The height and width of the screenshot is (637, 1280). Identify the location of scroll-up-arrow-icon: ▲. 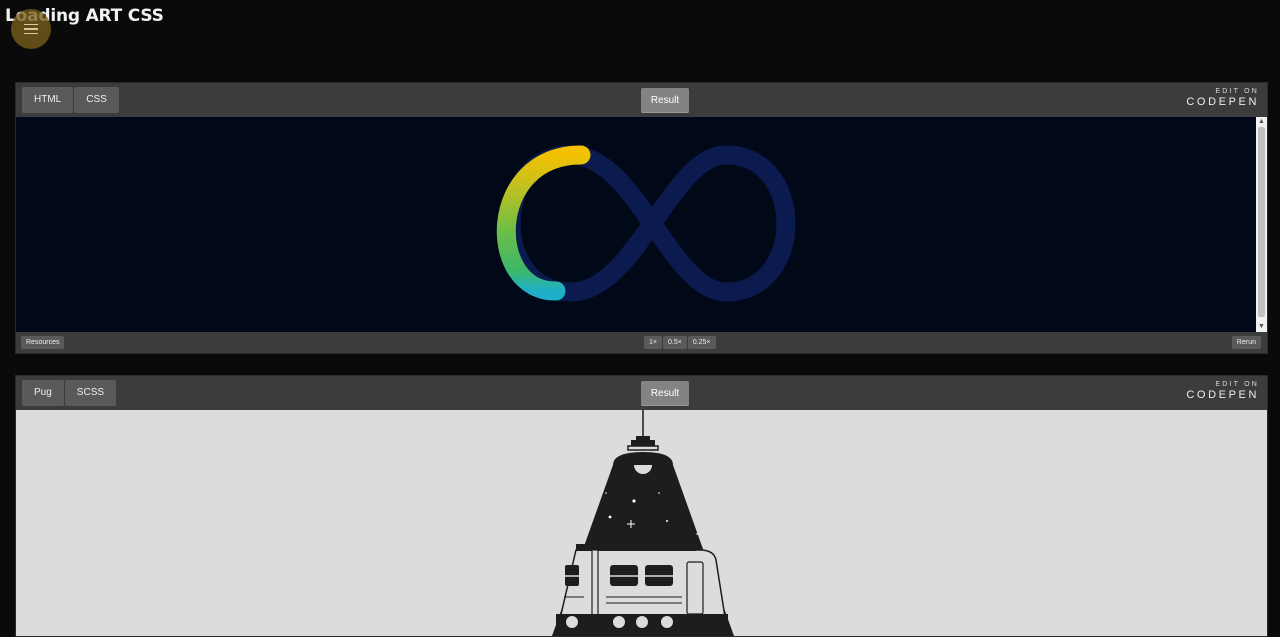
(1261, 122).